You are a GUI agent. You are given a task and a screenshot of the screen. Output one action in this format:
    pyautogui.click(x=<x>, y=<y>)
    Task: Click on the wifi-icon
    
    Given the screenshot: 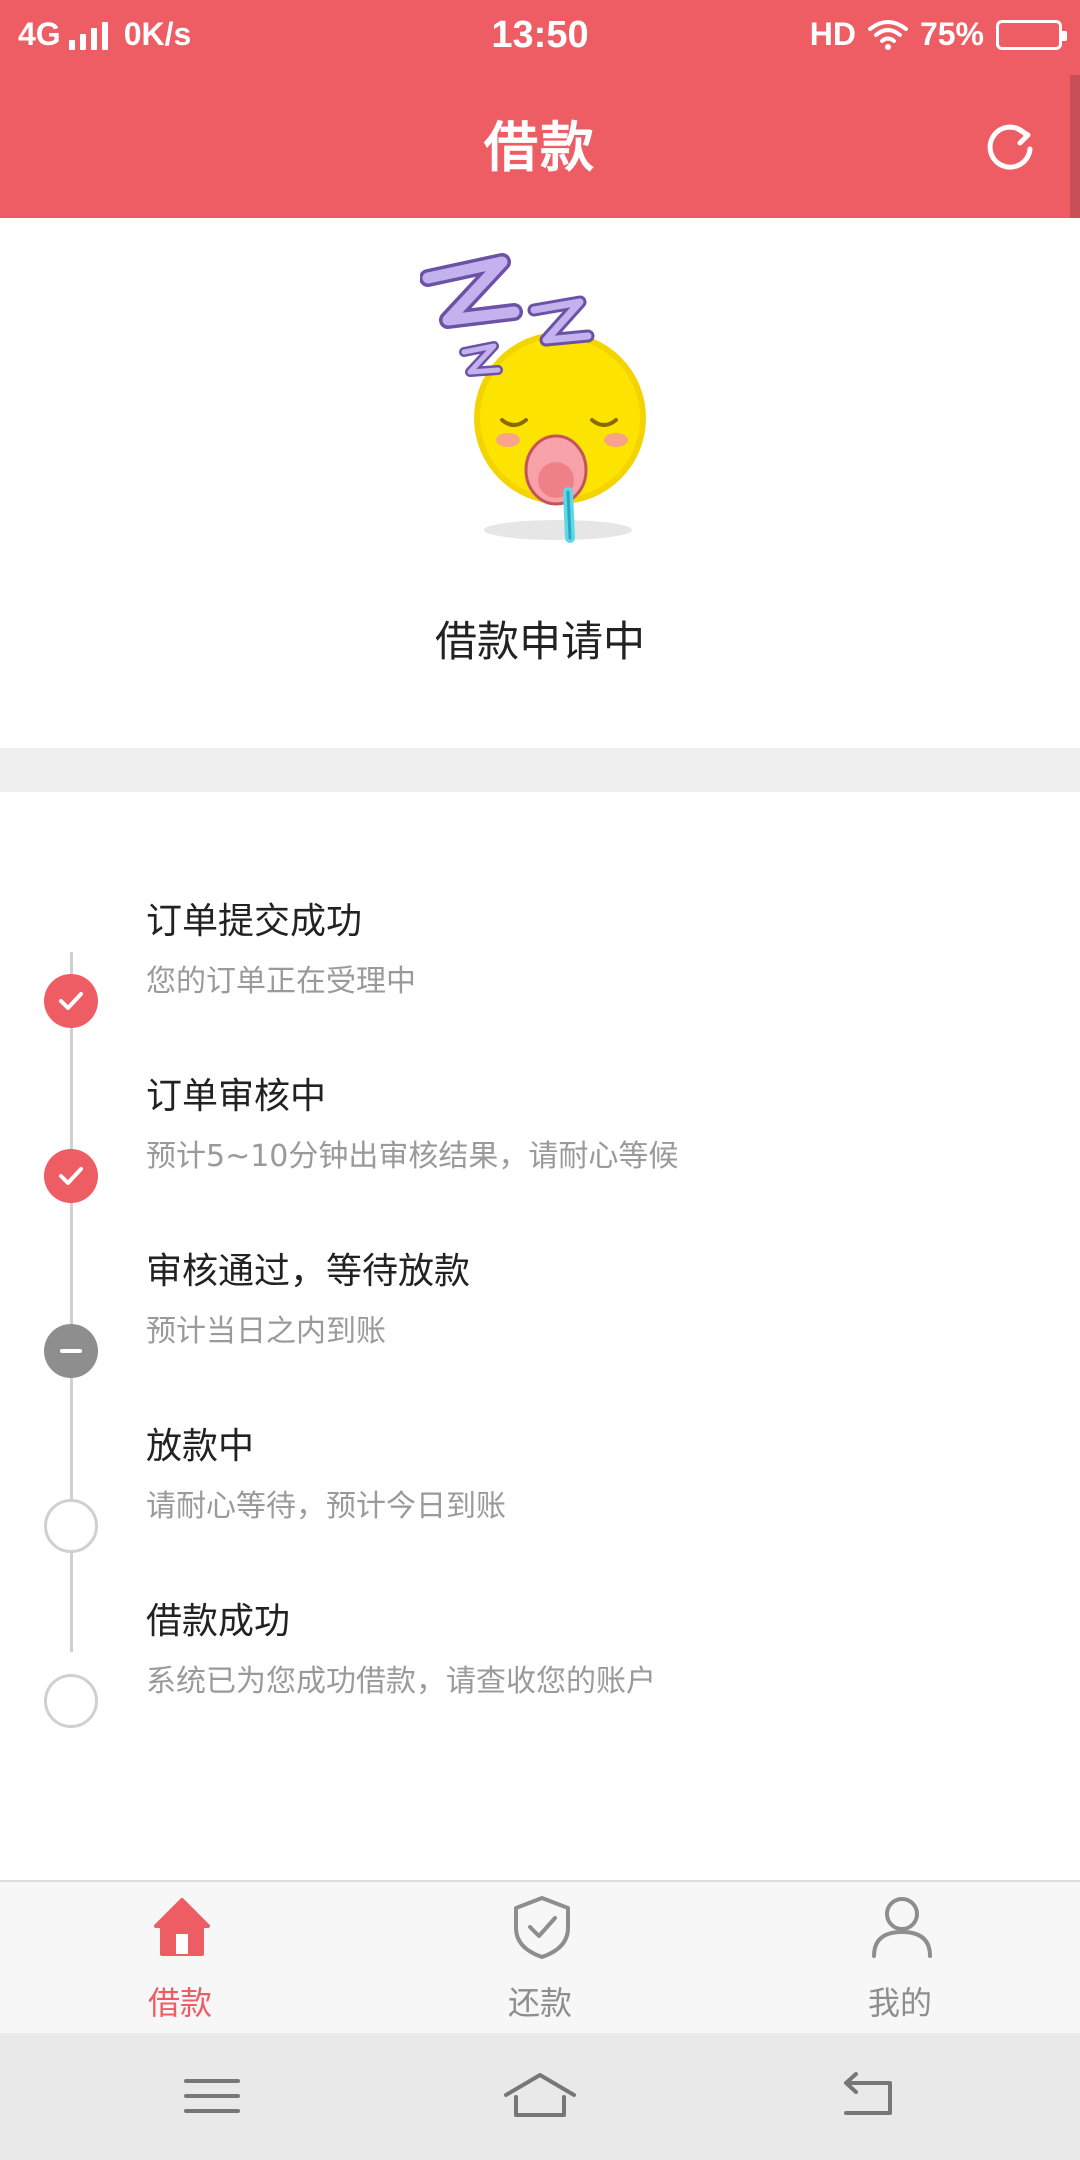 What is the action you would take?
    pyautogui.click(x=887, y=34)
    